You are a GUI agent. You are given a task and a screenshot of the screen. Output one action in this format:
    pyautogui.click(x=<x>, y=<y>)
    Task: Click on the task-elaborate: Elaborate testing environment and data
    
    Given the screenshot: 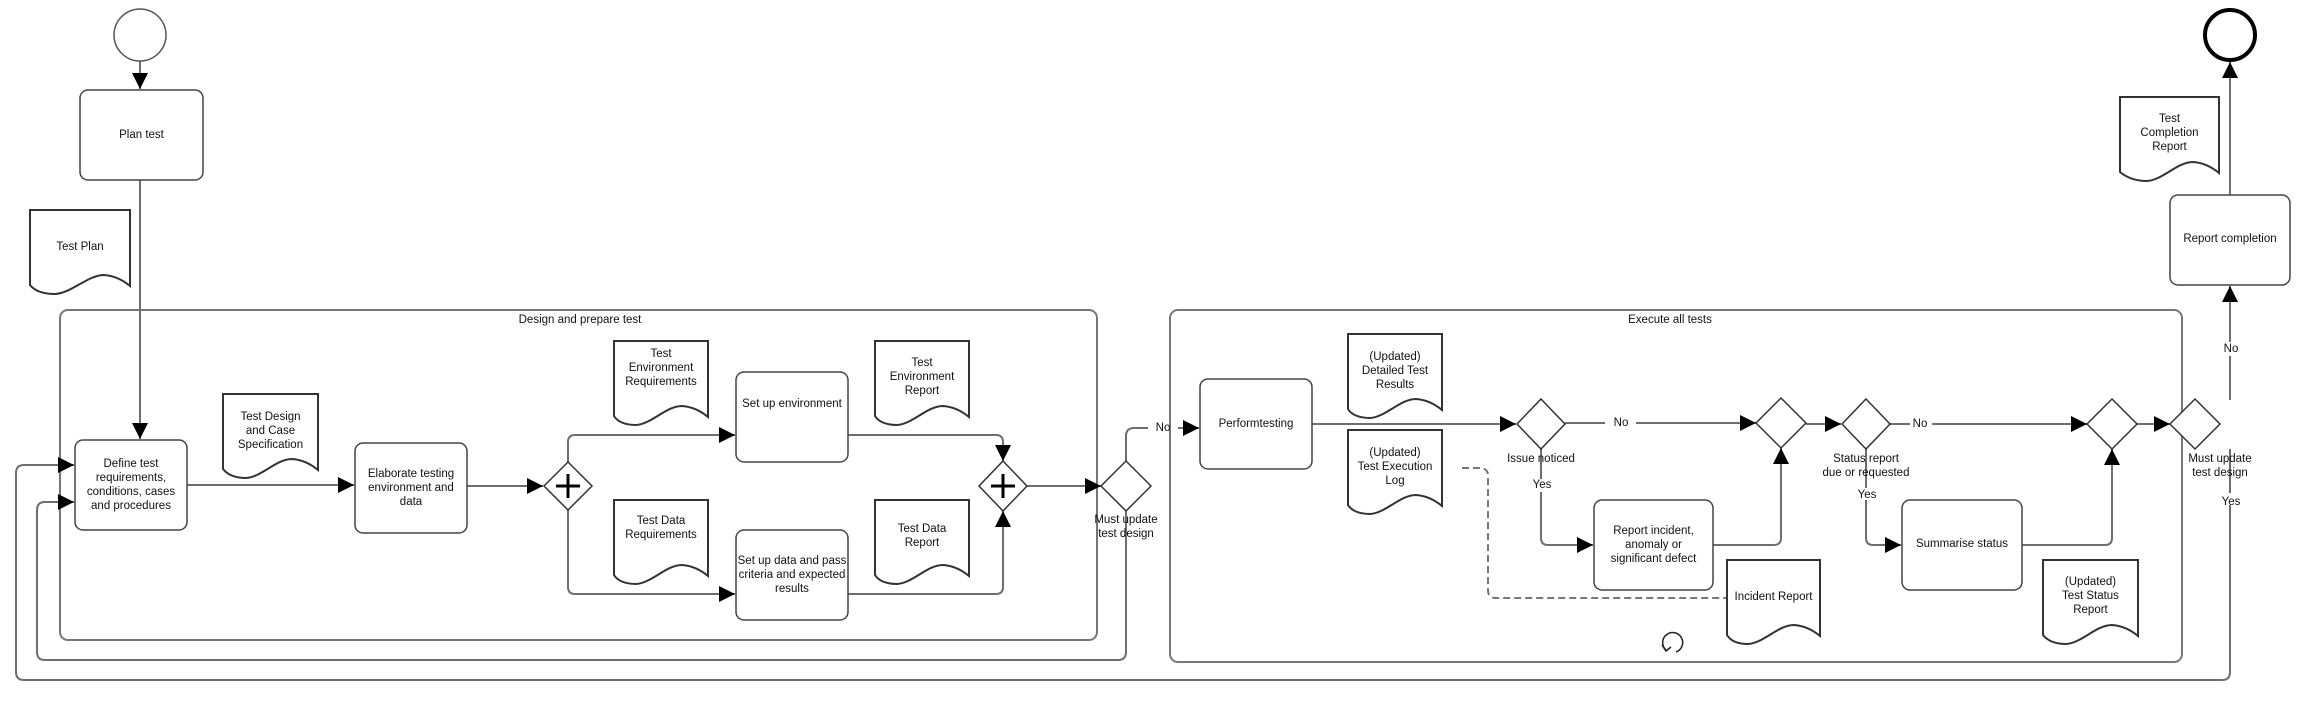 What is the action you would take?
    pyautogui.click(x=411, y=488)
    